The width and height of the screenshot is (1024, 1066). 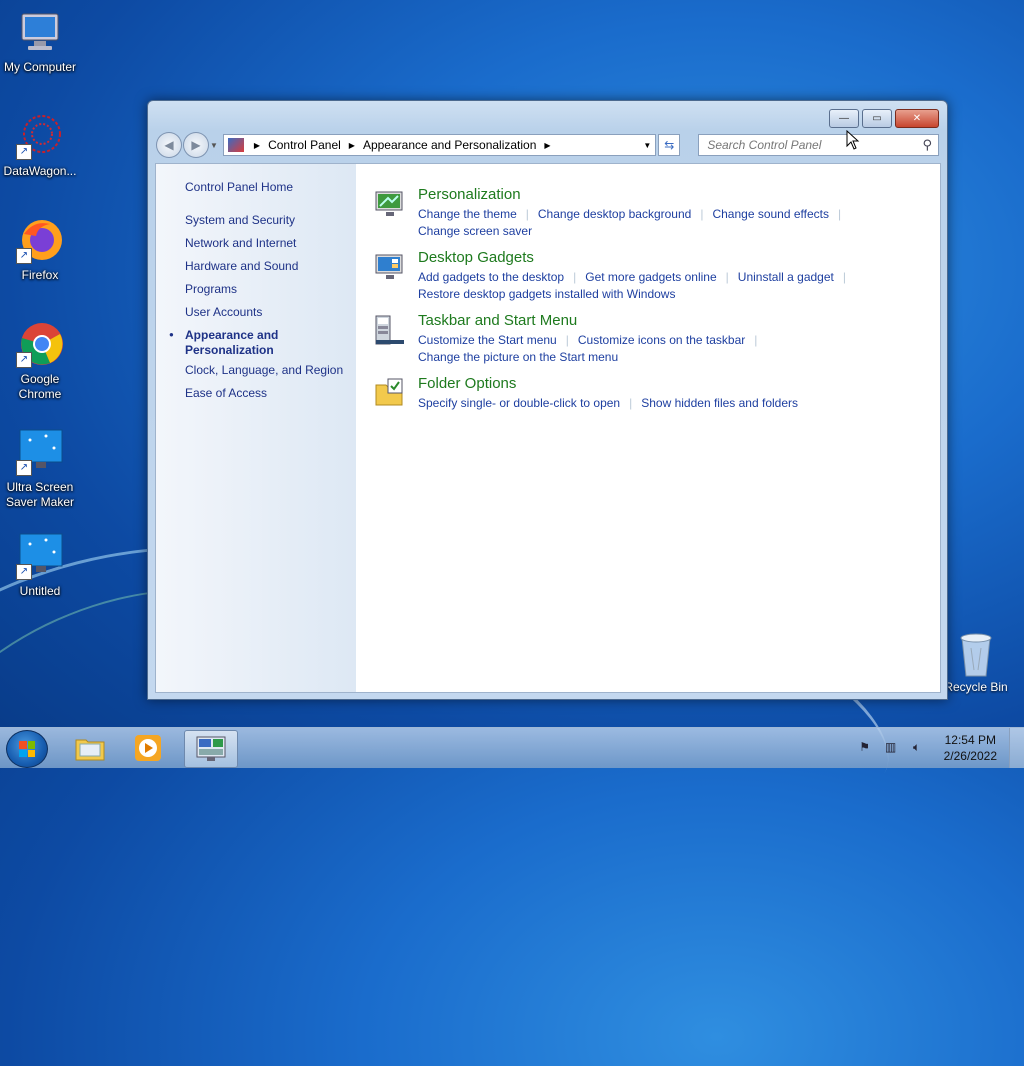 What do you see at coordinates (719, 403) in the screenshot?
I see `link-show-hidden-files: Show hidden files and folders` at bounding box center [719, 403].